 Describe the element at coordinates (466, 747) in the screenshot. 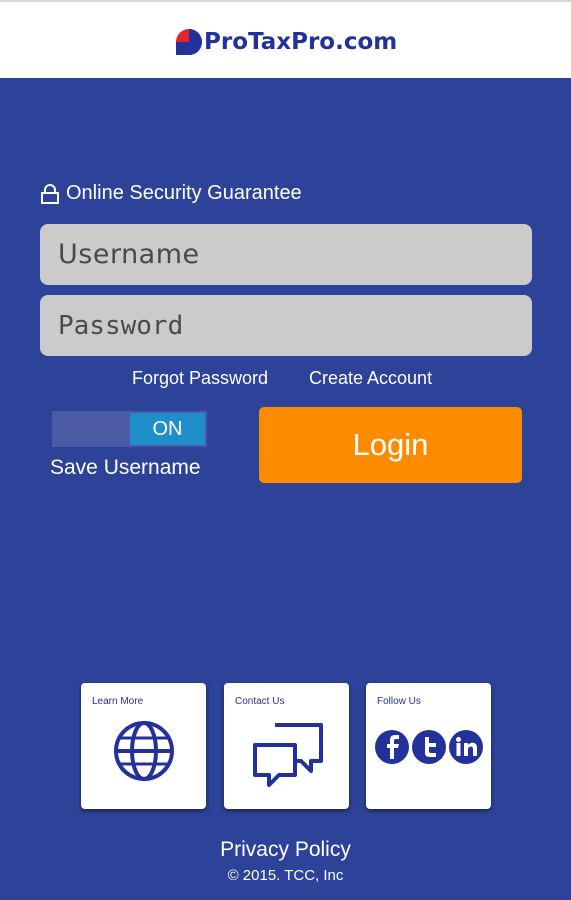

I see `linkedin-icon` at that location.